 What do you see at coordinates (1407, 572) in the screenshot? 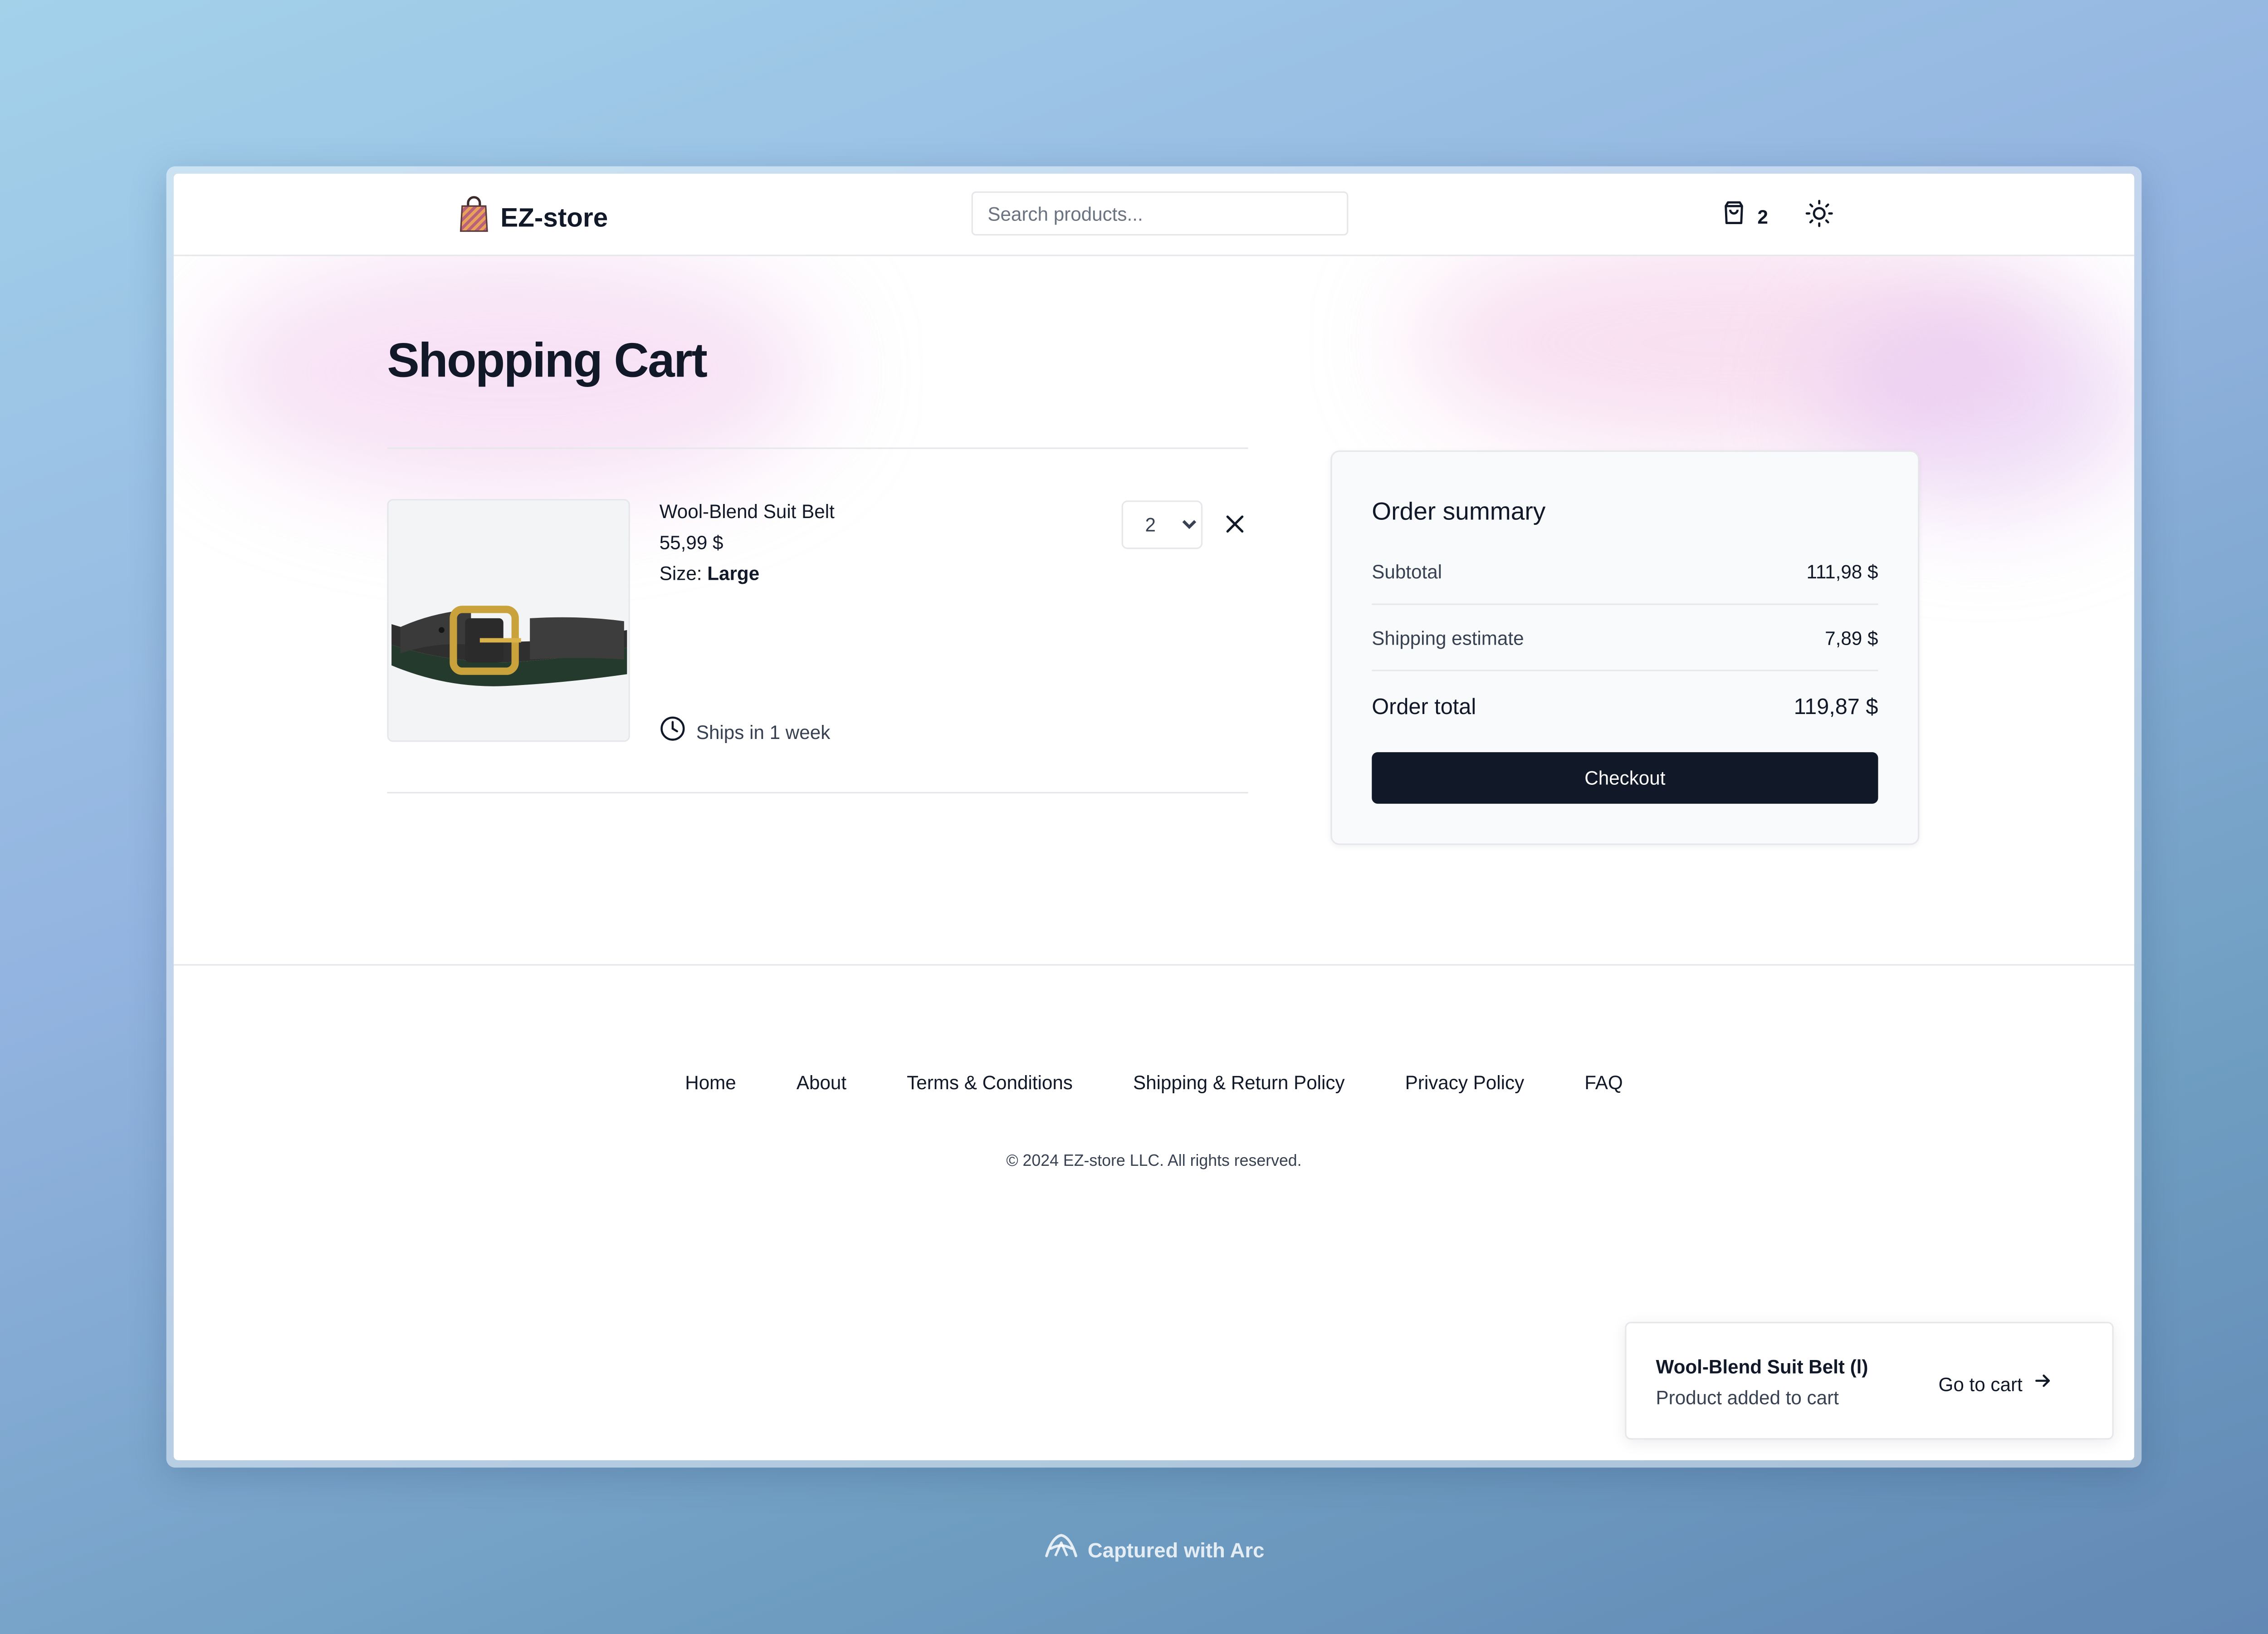
I see `subtotal-label: Subtotal` at bounding box center [1407, 572].